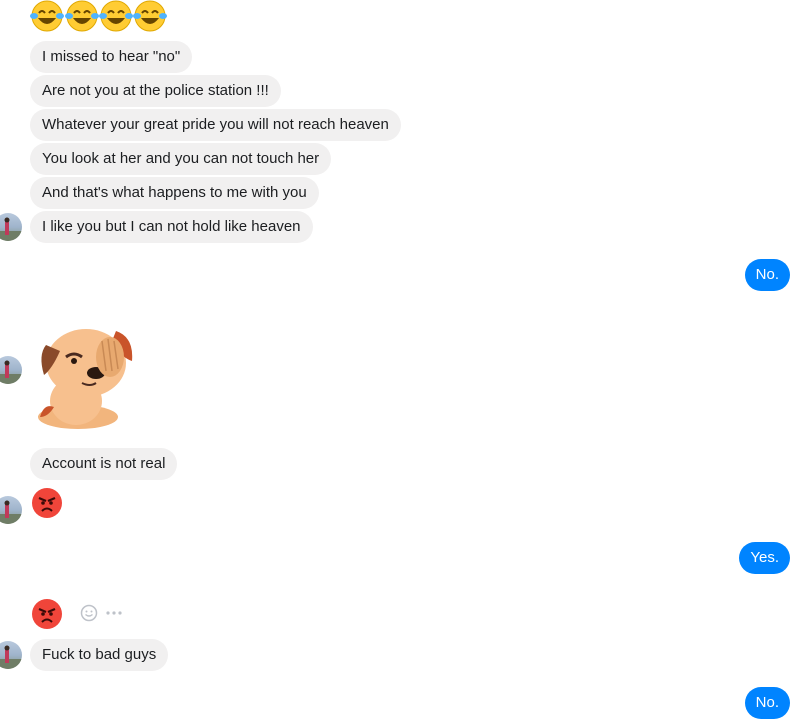 Image resolution: width=790 pixels, height=719 pixels. What do you see at coordinates (764, 558) in the screenshot?
I see `sent-message-bubble: Yes.` at bounding box center [764, 558].